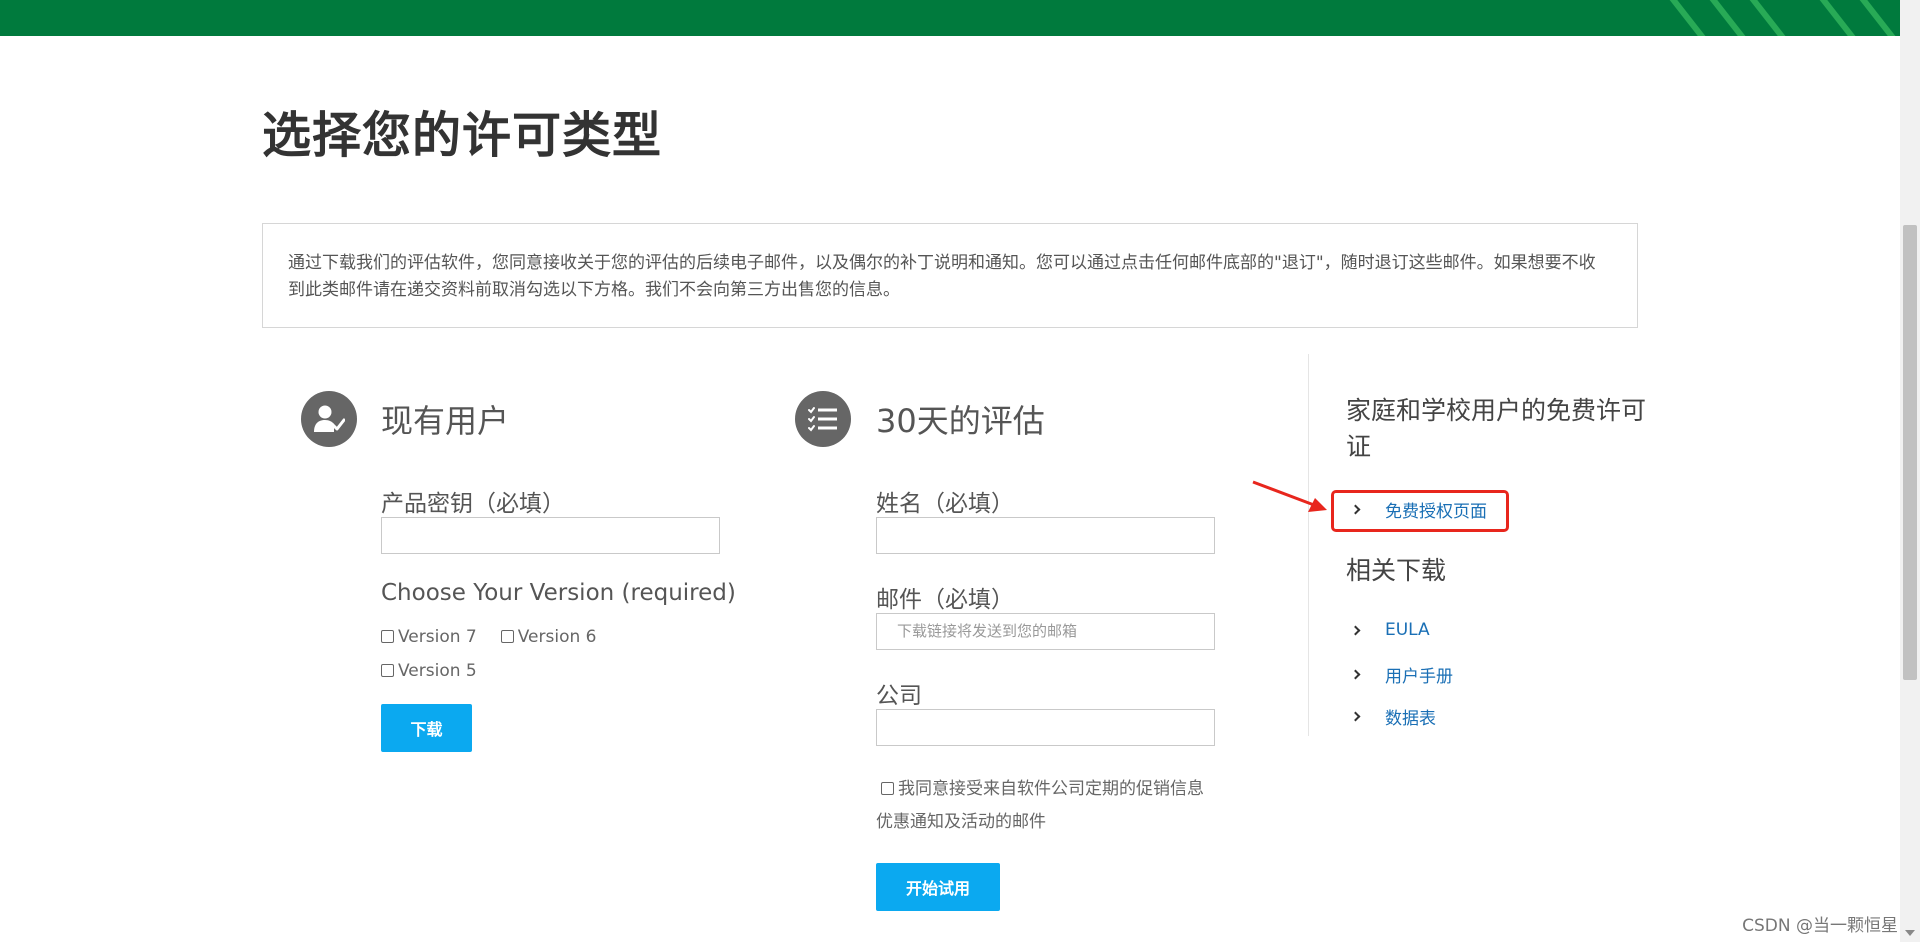  What do you see at coordinates (558, 593) in the screenshot?
I see `version-label: Choose Your Version (required)` at bounding box center [558, 593].